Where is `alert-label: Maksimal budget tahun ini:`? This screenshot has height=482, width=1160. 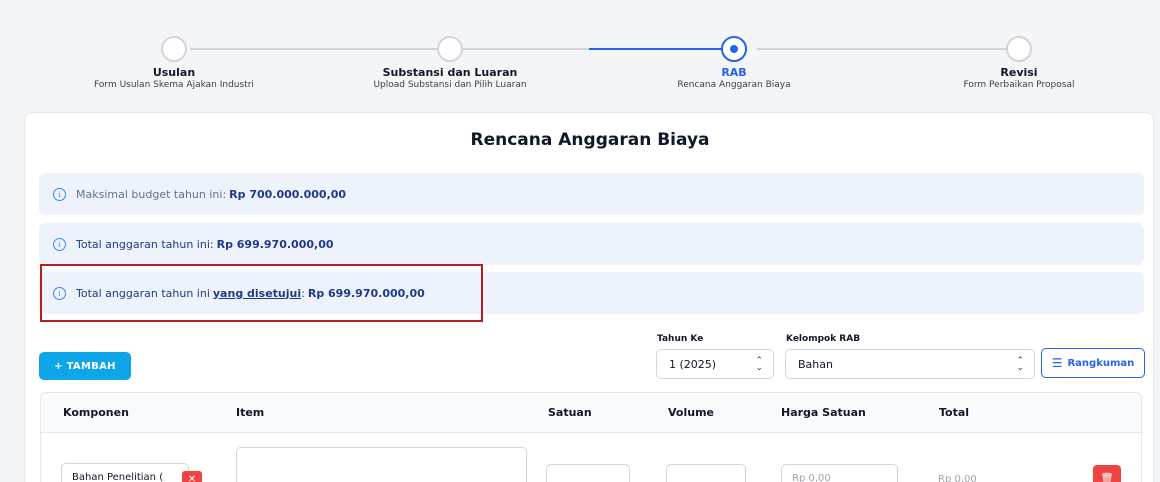
alert-label: Maksimal budget tahun ini: is located at coordinates (151, 194).